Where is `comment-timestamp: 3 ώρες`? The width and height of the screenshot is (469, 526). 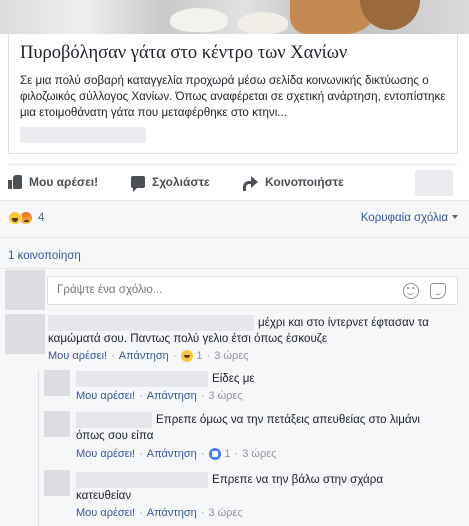
comment-timestamp: 3 ώρες is located at coordinates (231, 356).